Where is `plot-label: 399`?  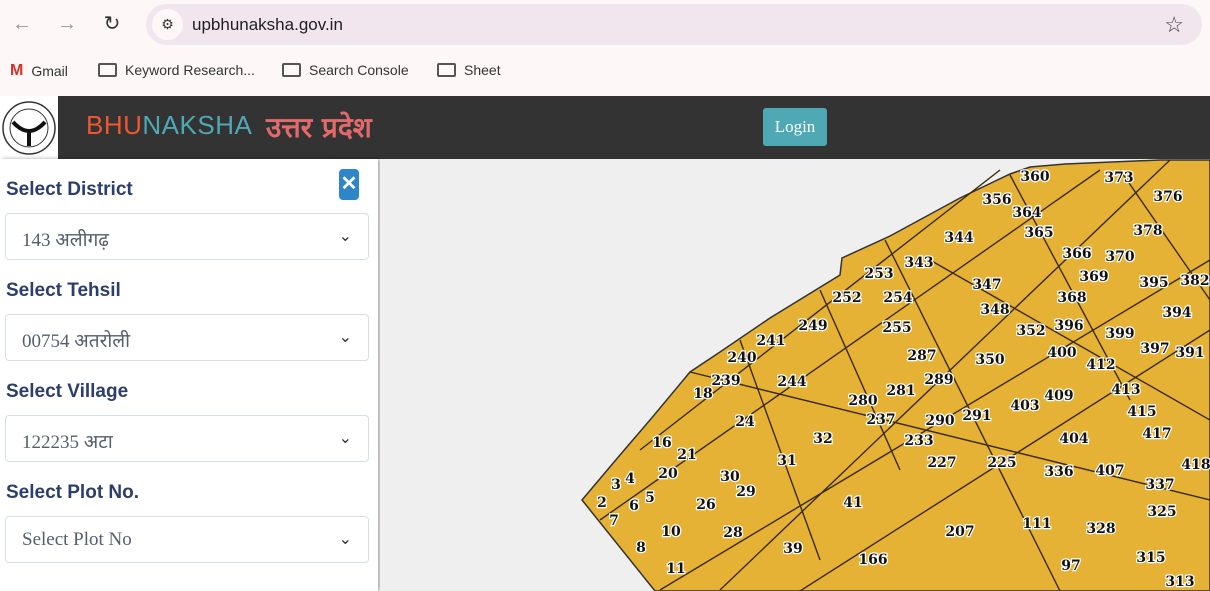
plot-label: 399 is located at coordinates (1120, 334).